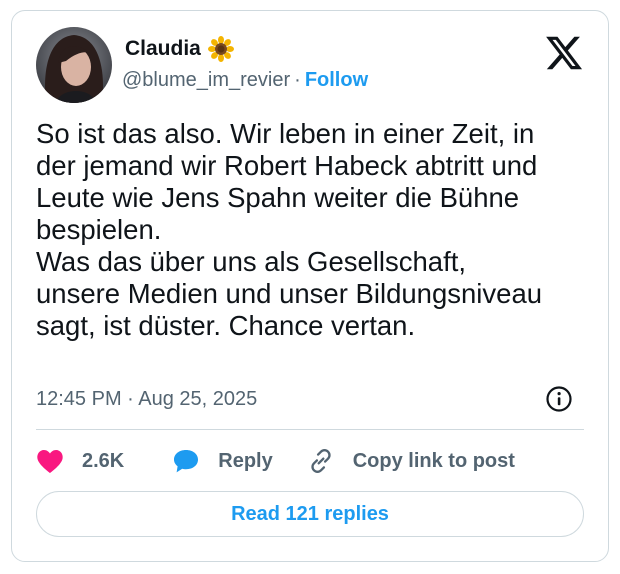 The image size is (620, 574). I want to click on tweet-line: Leute wie Jens Spahn weiter die Bühne, so click(278, 197).